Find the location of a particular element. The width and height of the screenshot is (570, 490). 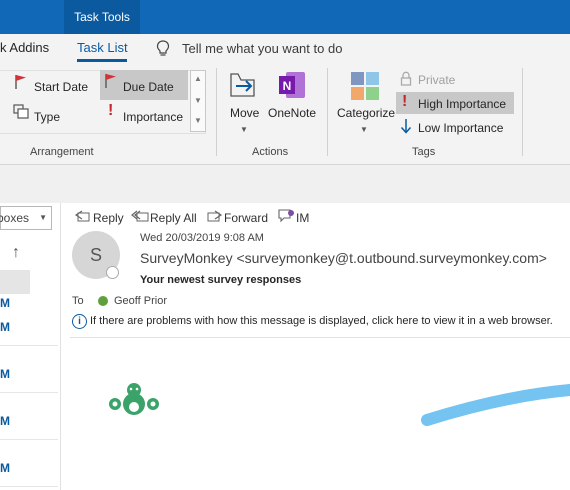

mailbox-select: boxes ▼ is located at coordinates (26, 218).